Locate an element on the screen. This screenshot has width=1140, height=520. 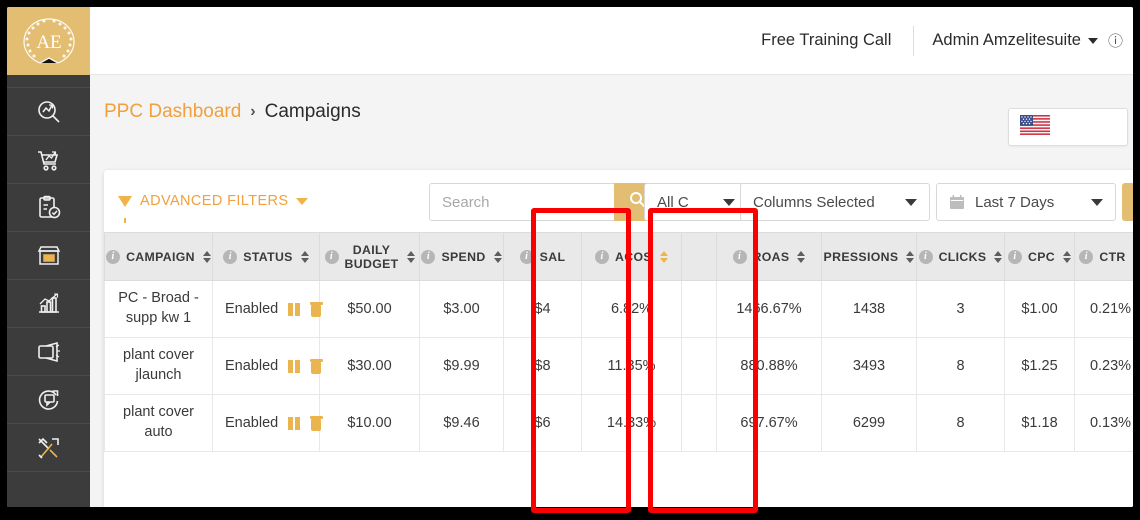
th-status: i STATUS is located at coordinates (266, 256).